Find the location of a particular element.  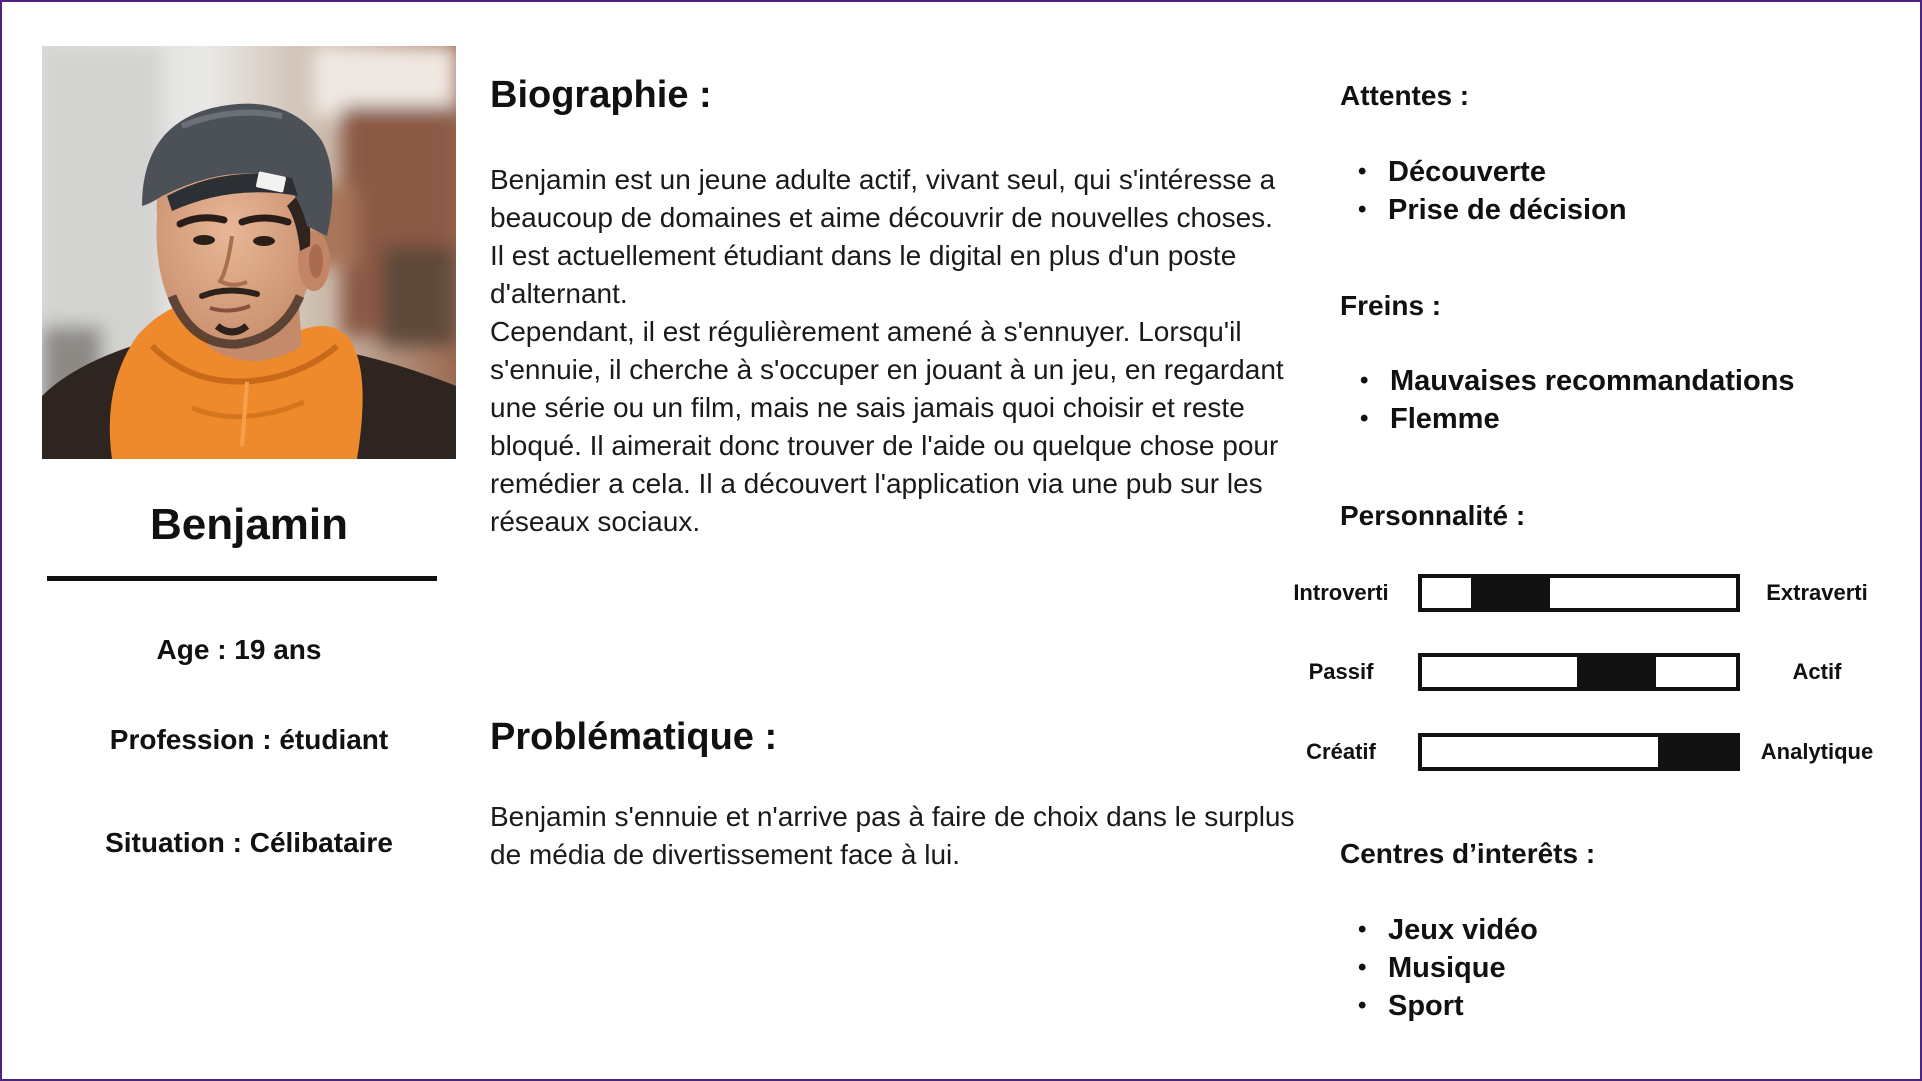

trait-left-label: Introverti is located at coordinates (1341, 592).